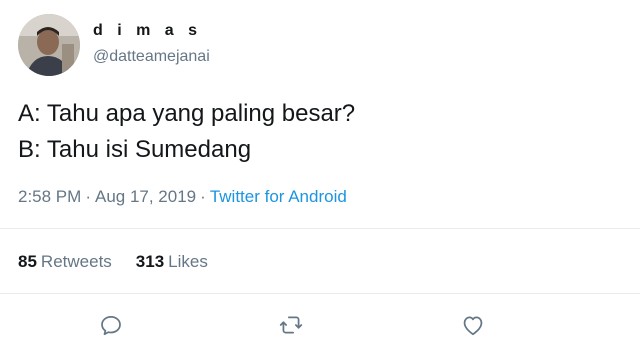  I want to click on avatar-image, so click(49, 45).